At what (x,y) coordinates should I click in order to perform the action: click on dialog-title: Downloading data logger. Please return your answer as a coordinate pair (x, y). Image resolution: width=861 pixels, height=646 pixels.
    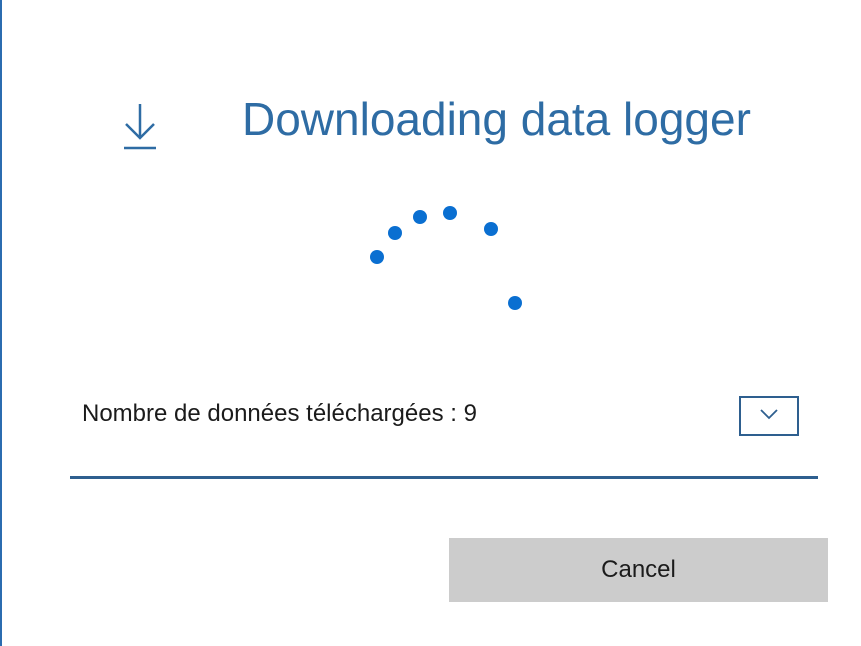
    Looking at the image, I should click on (496, 119).